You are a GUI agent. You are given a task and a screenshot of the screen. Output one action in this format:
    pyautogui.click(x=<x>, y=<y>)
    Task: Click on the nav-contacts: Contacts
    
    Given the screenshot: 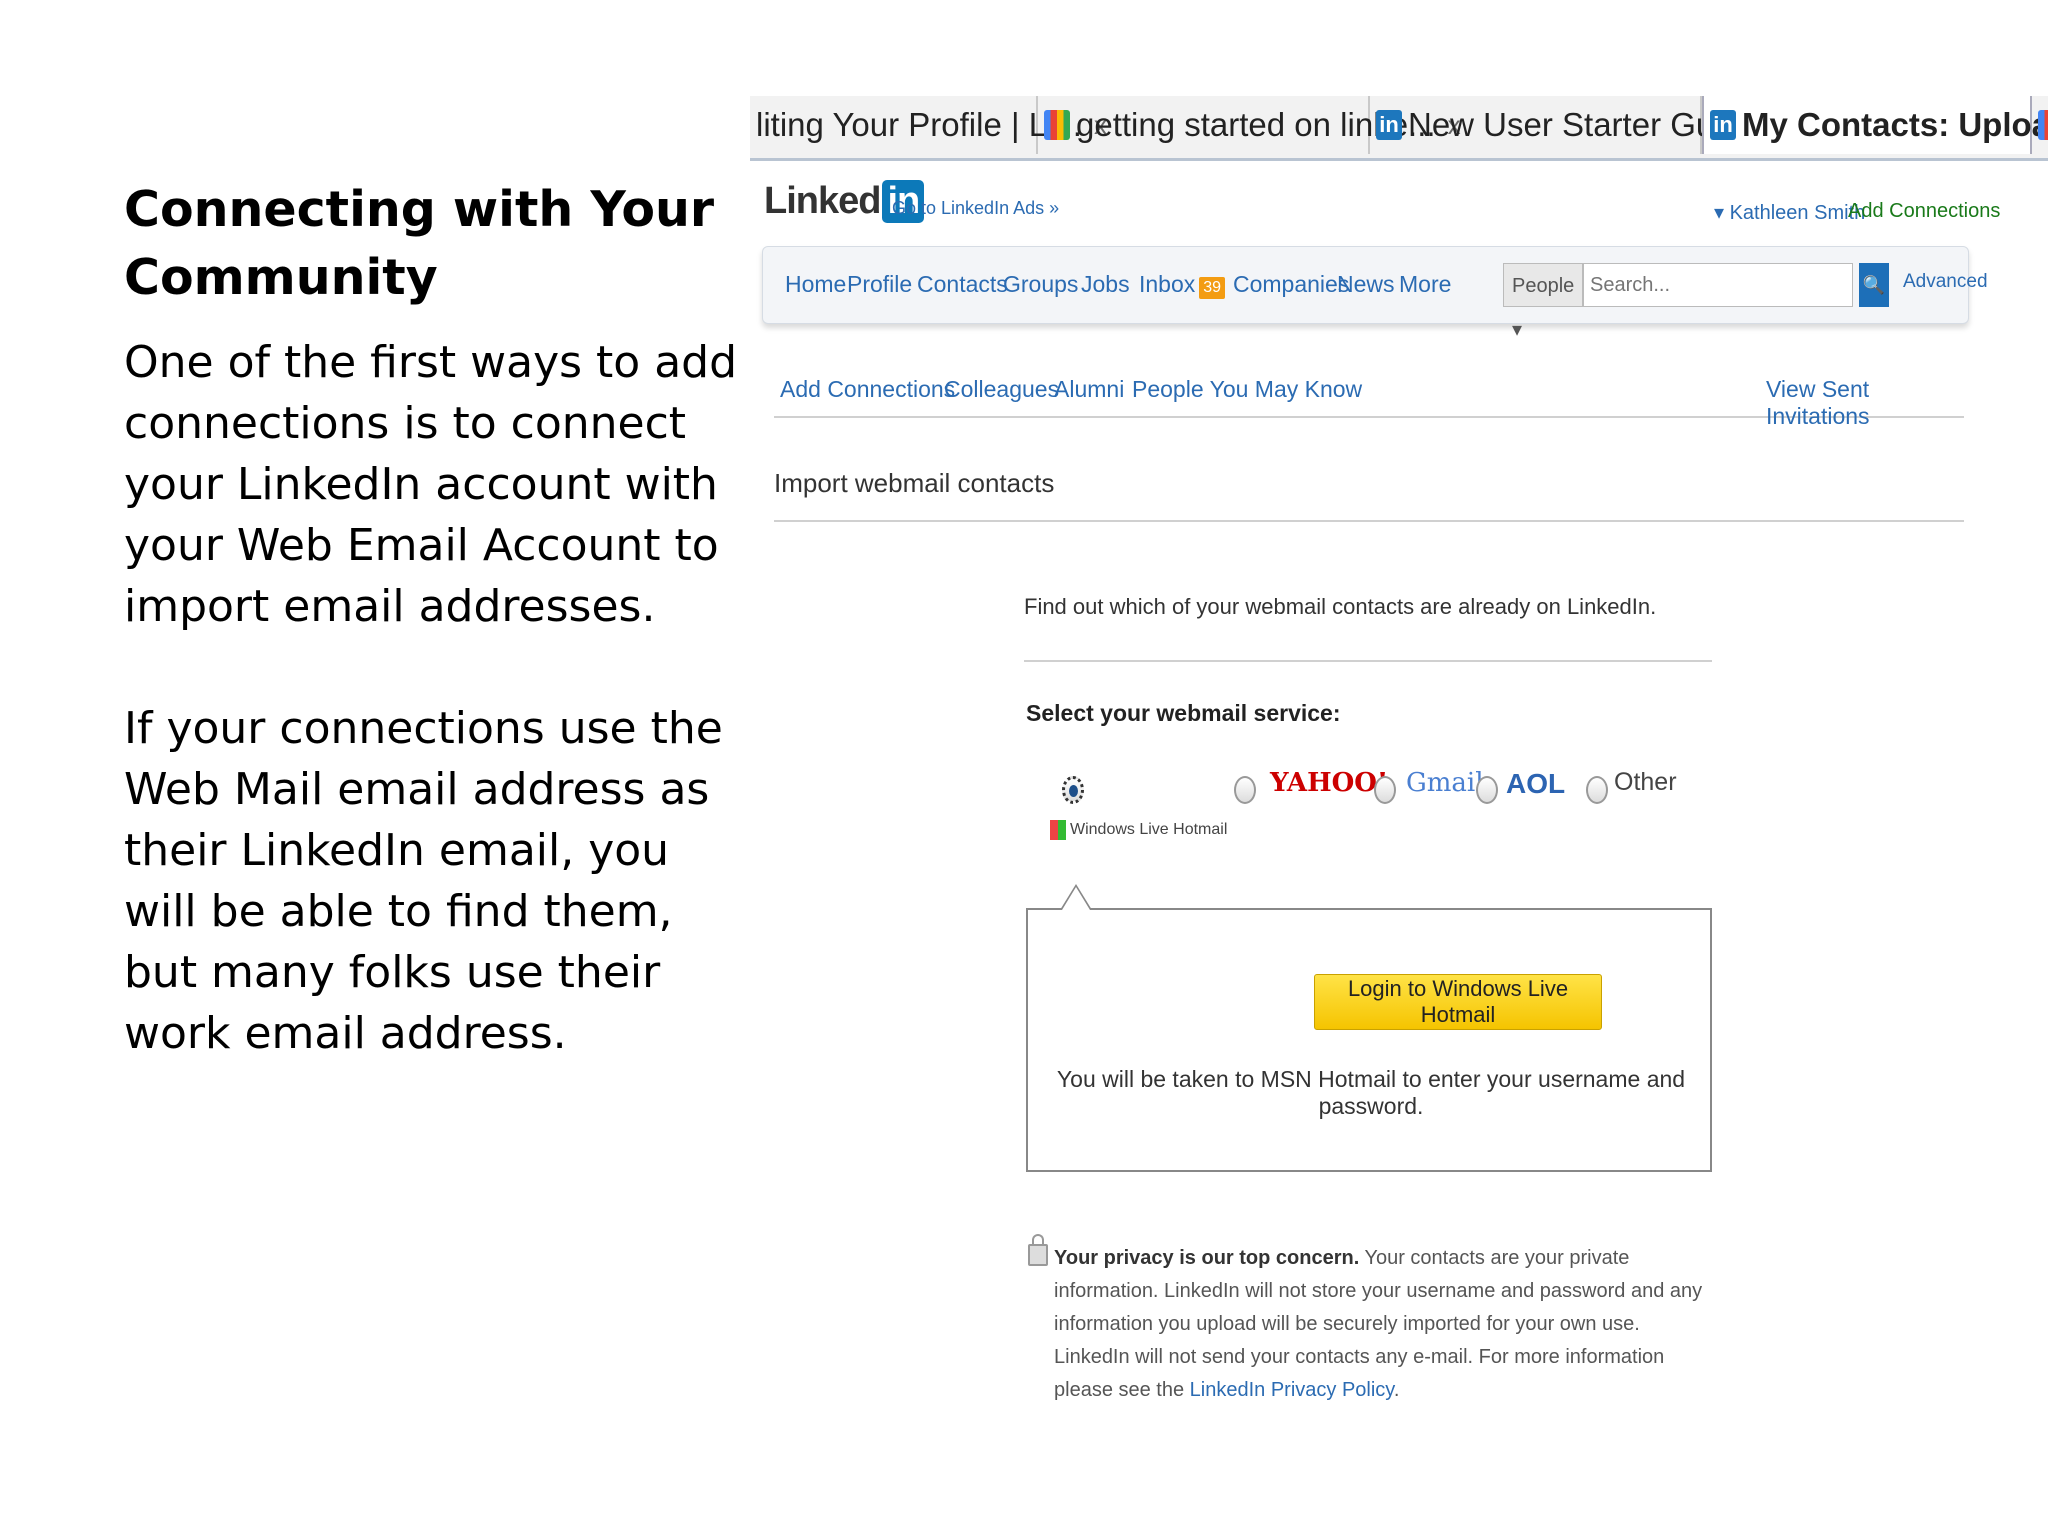 What is the action you would take?
    pyautogui.click(x=962, y=284)
    